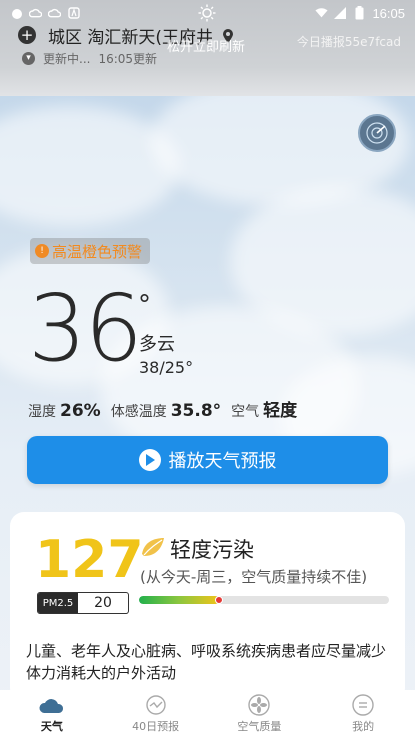 This screenshot has height=737, width=415. I want to click on temperature-range: 38/25°, so click(166, 367).